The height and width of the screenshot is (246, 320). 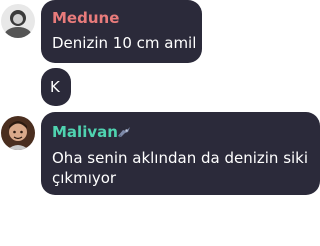 I want to click on avatar-malivan, so click(x=18, y=133).